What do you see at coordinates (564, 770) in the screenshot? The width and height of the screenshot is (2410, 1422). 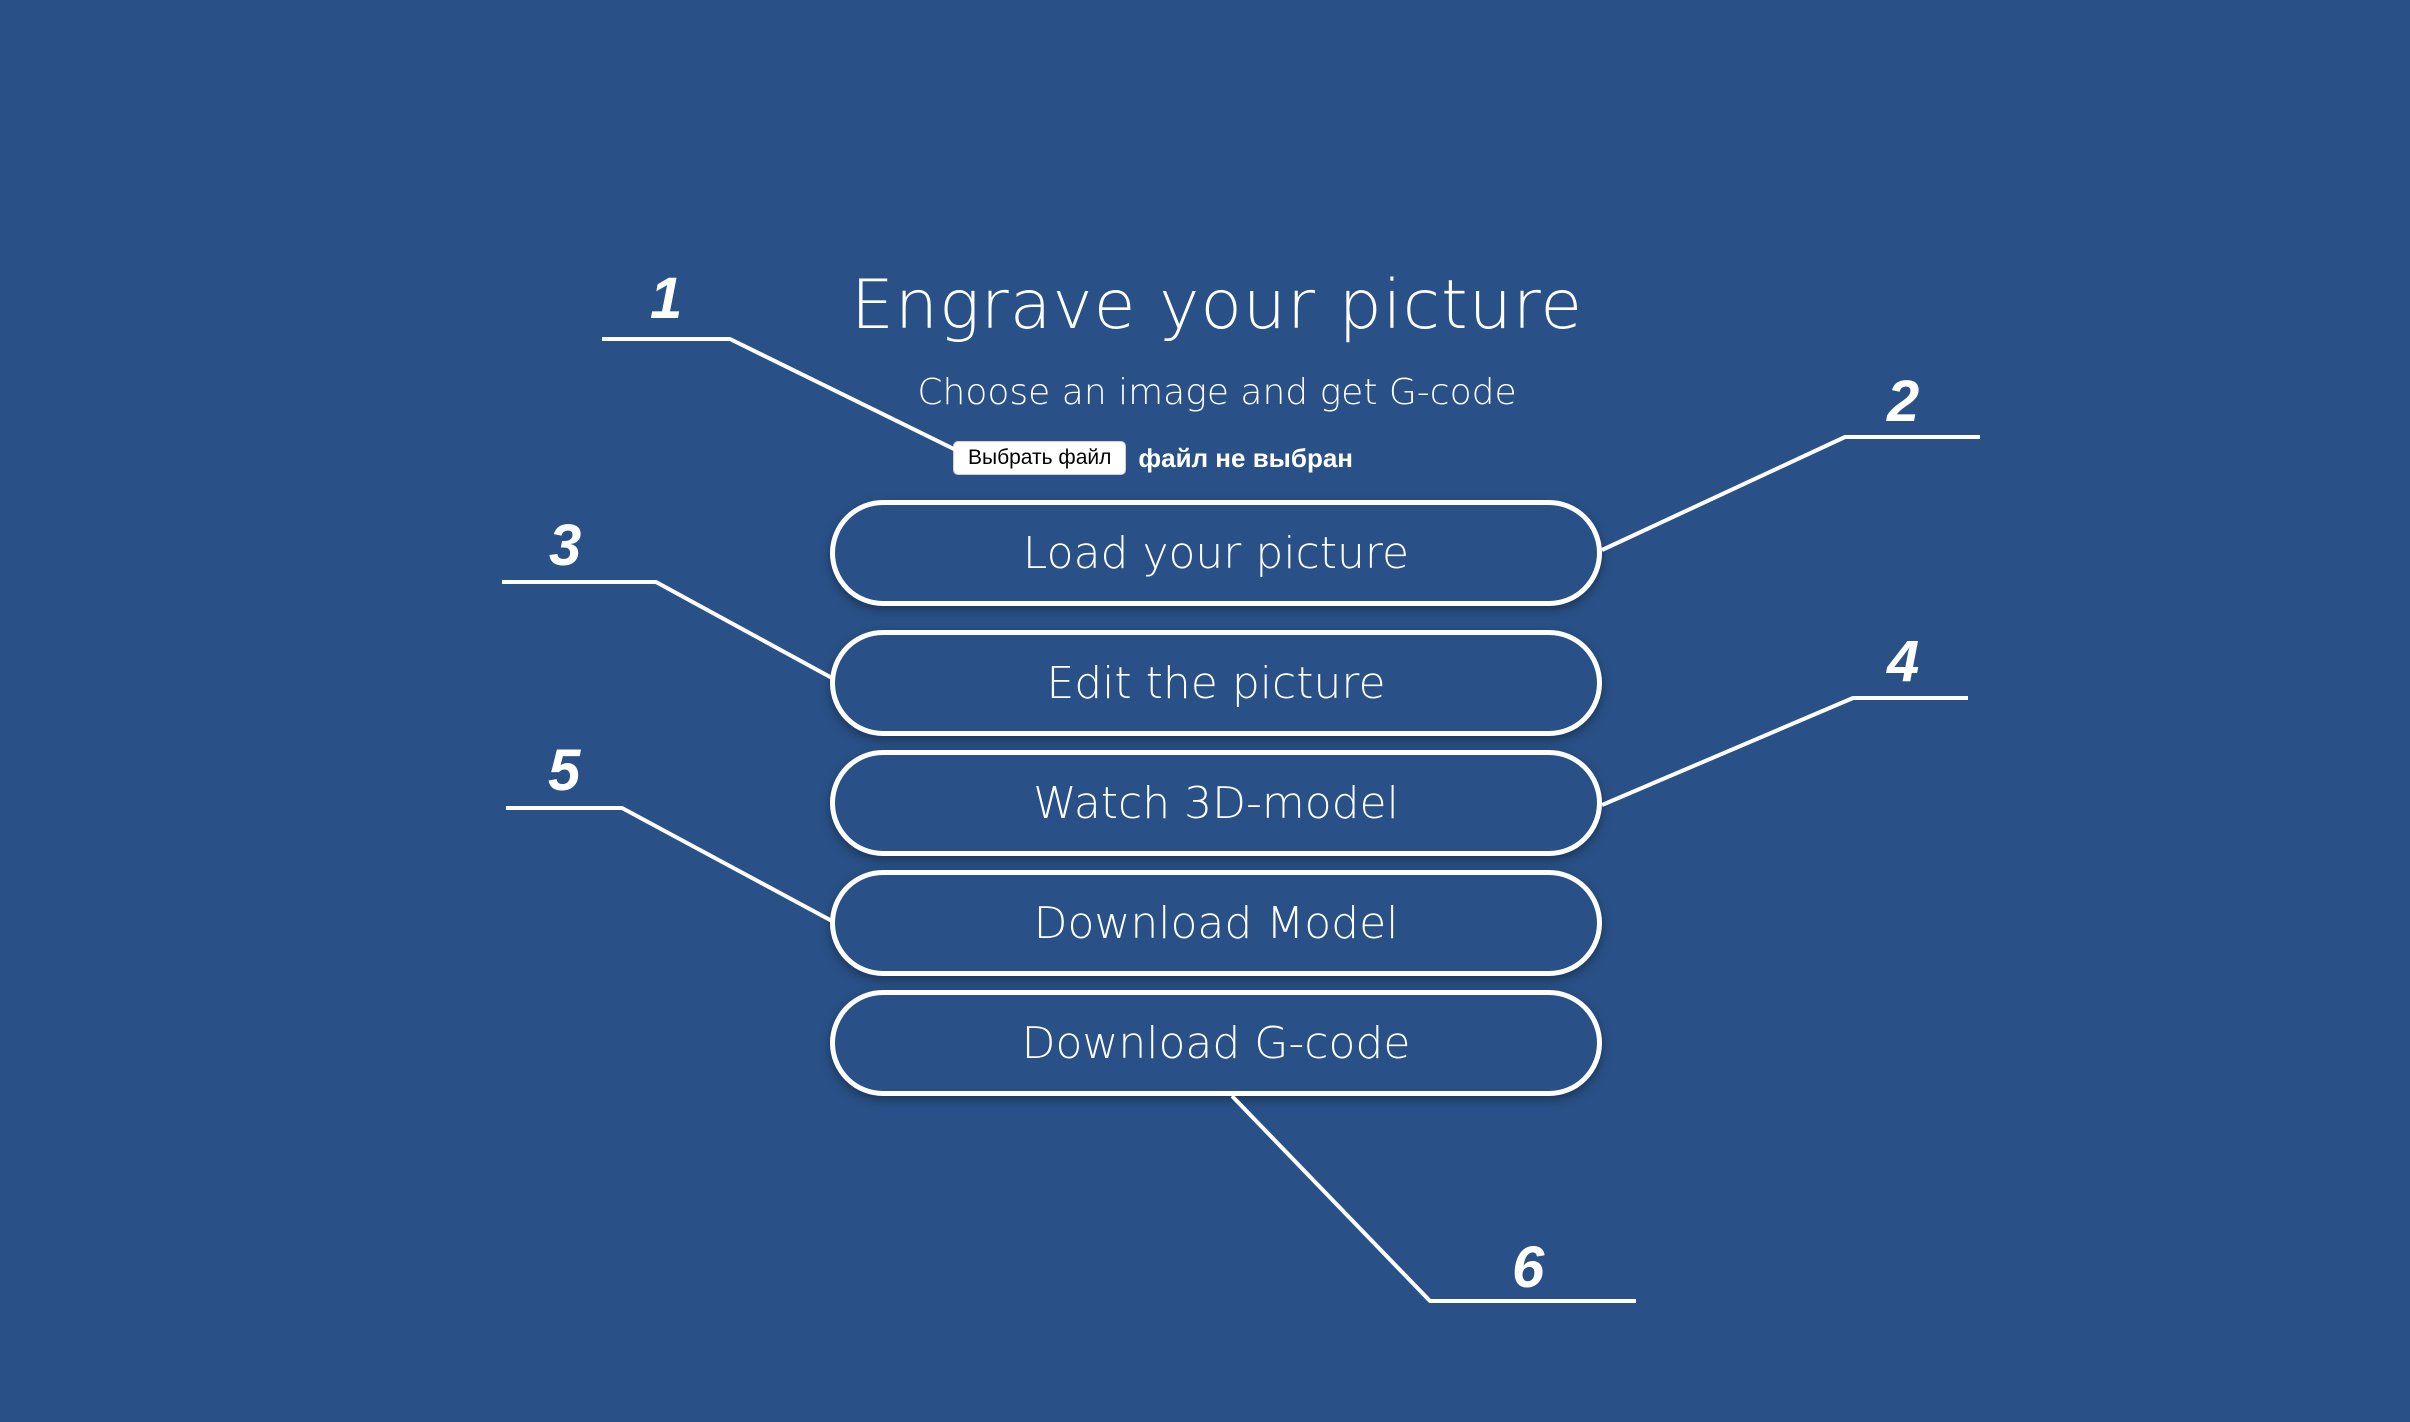 I see `callout-number-5: 5` at bounding box center [564, 770].